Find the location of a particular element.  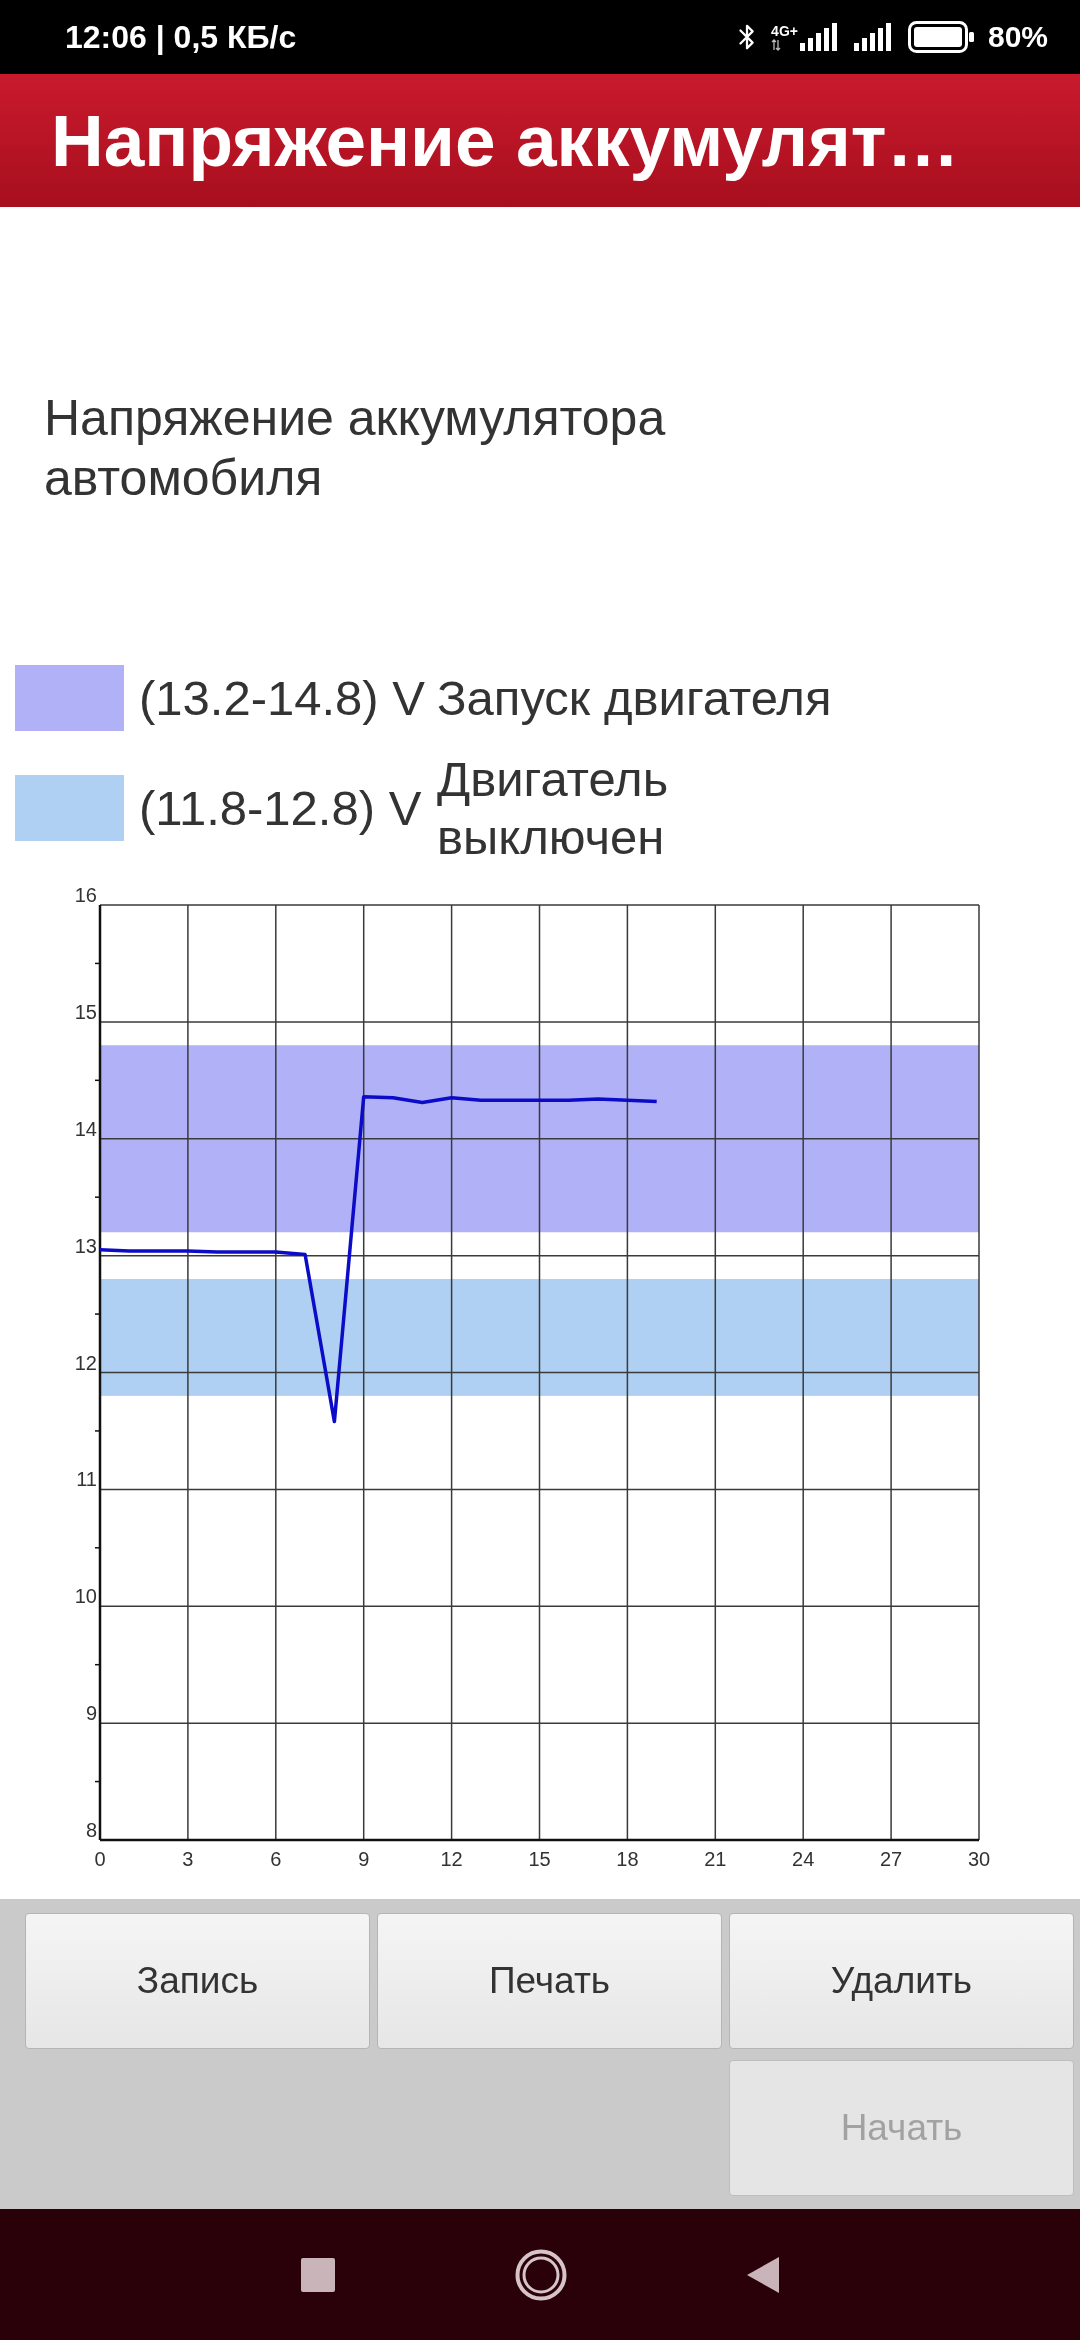

x-axis-label: 24 is located at coordinates (803, 1859).